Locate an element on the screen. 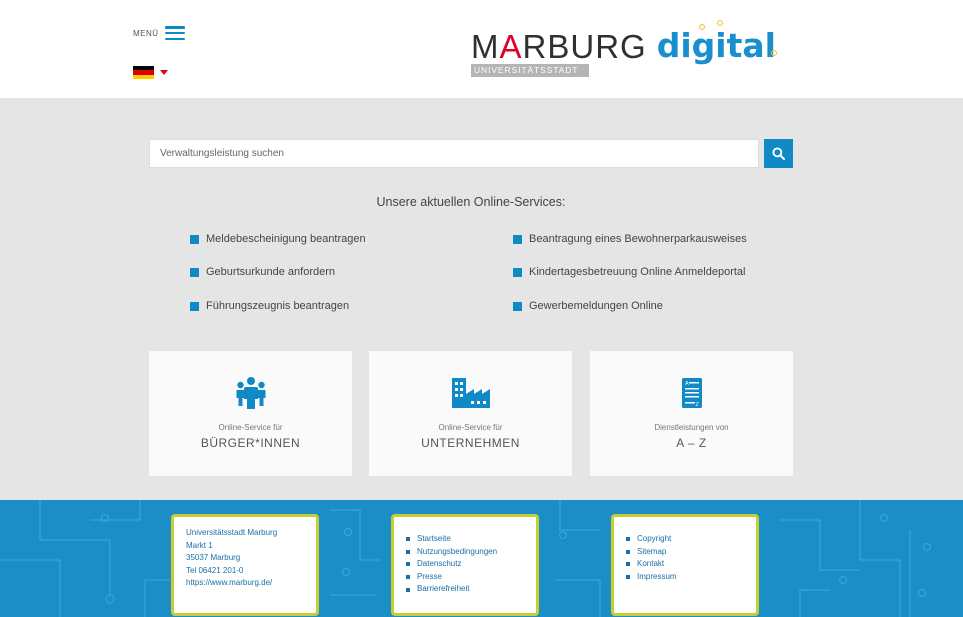 This screenshot has height=617, width=963. card-dienstleistungen: A Z Dienstleistungen von A – Z is located at coordinates (691, 413).